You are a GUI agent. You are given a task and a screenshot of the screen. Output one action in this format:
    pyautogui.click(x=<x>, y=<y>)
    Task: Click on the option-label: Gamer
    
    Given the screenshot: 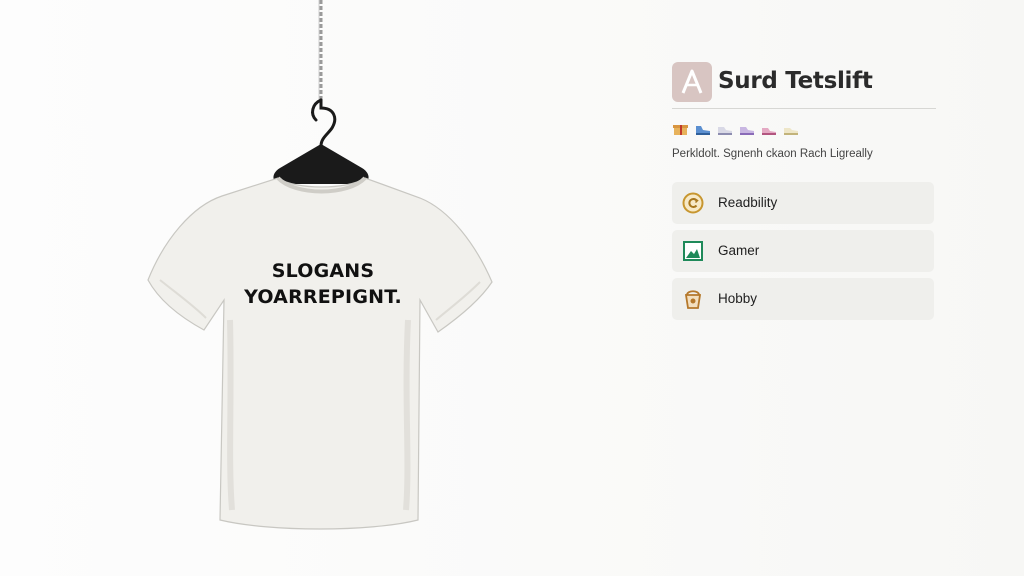 What is the action you would take?
    pyautogui.click(x=739, y=250)
    